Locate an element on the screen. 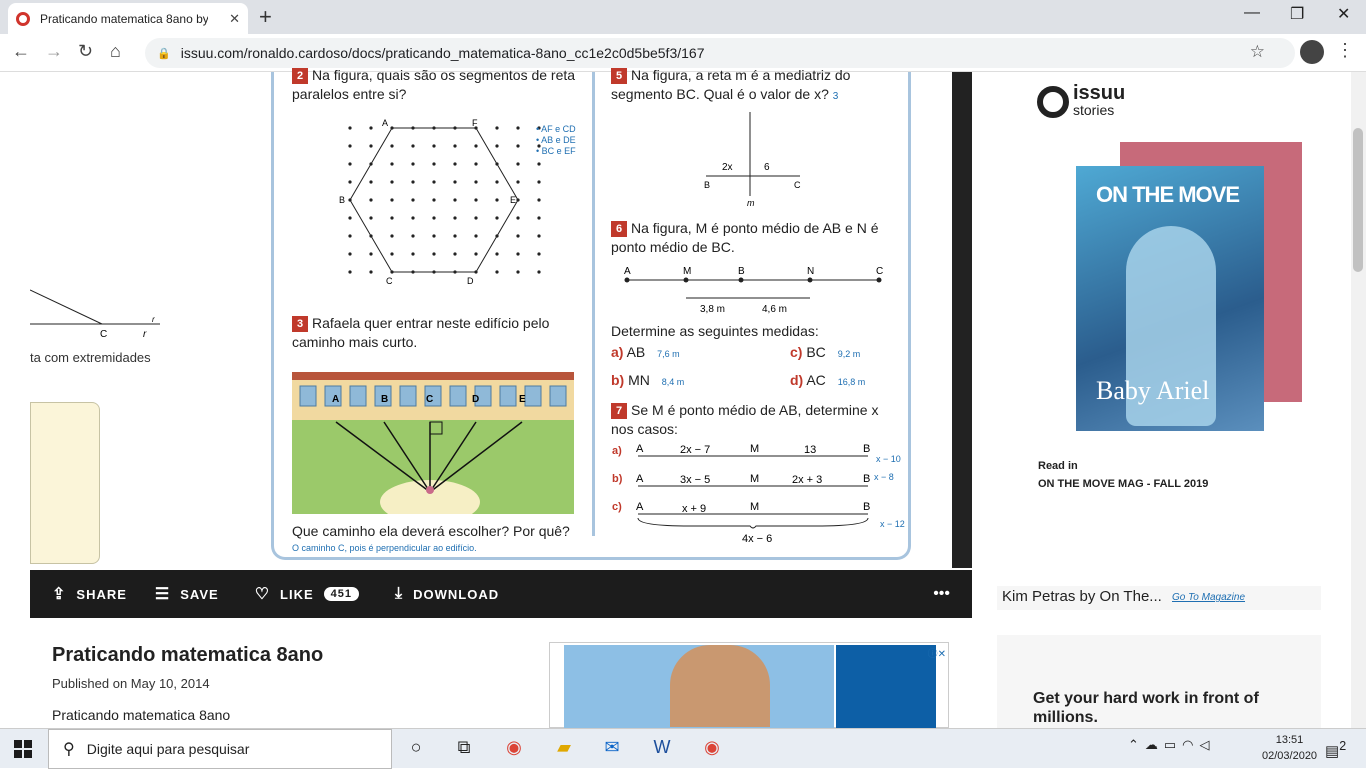 The height and width of the screenshot is (769, 1366). save-list-icon: ☰ is located at coordinates (162, 594).